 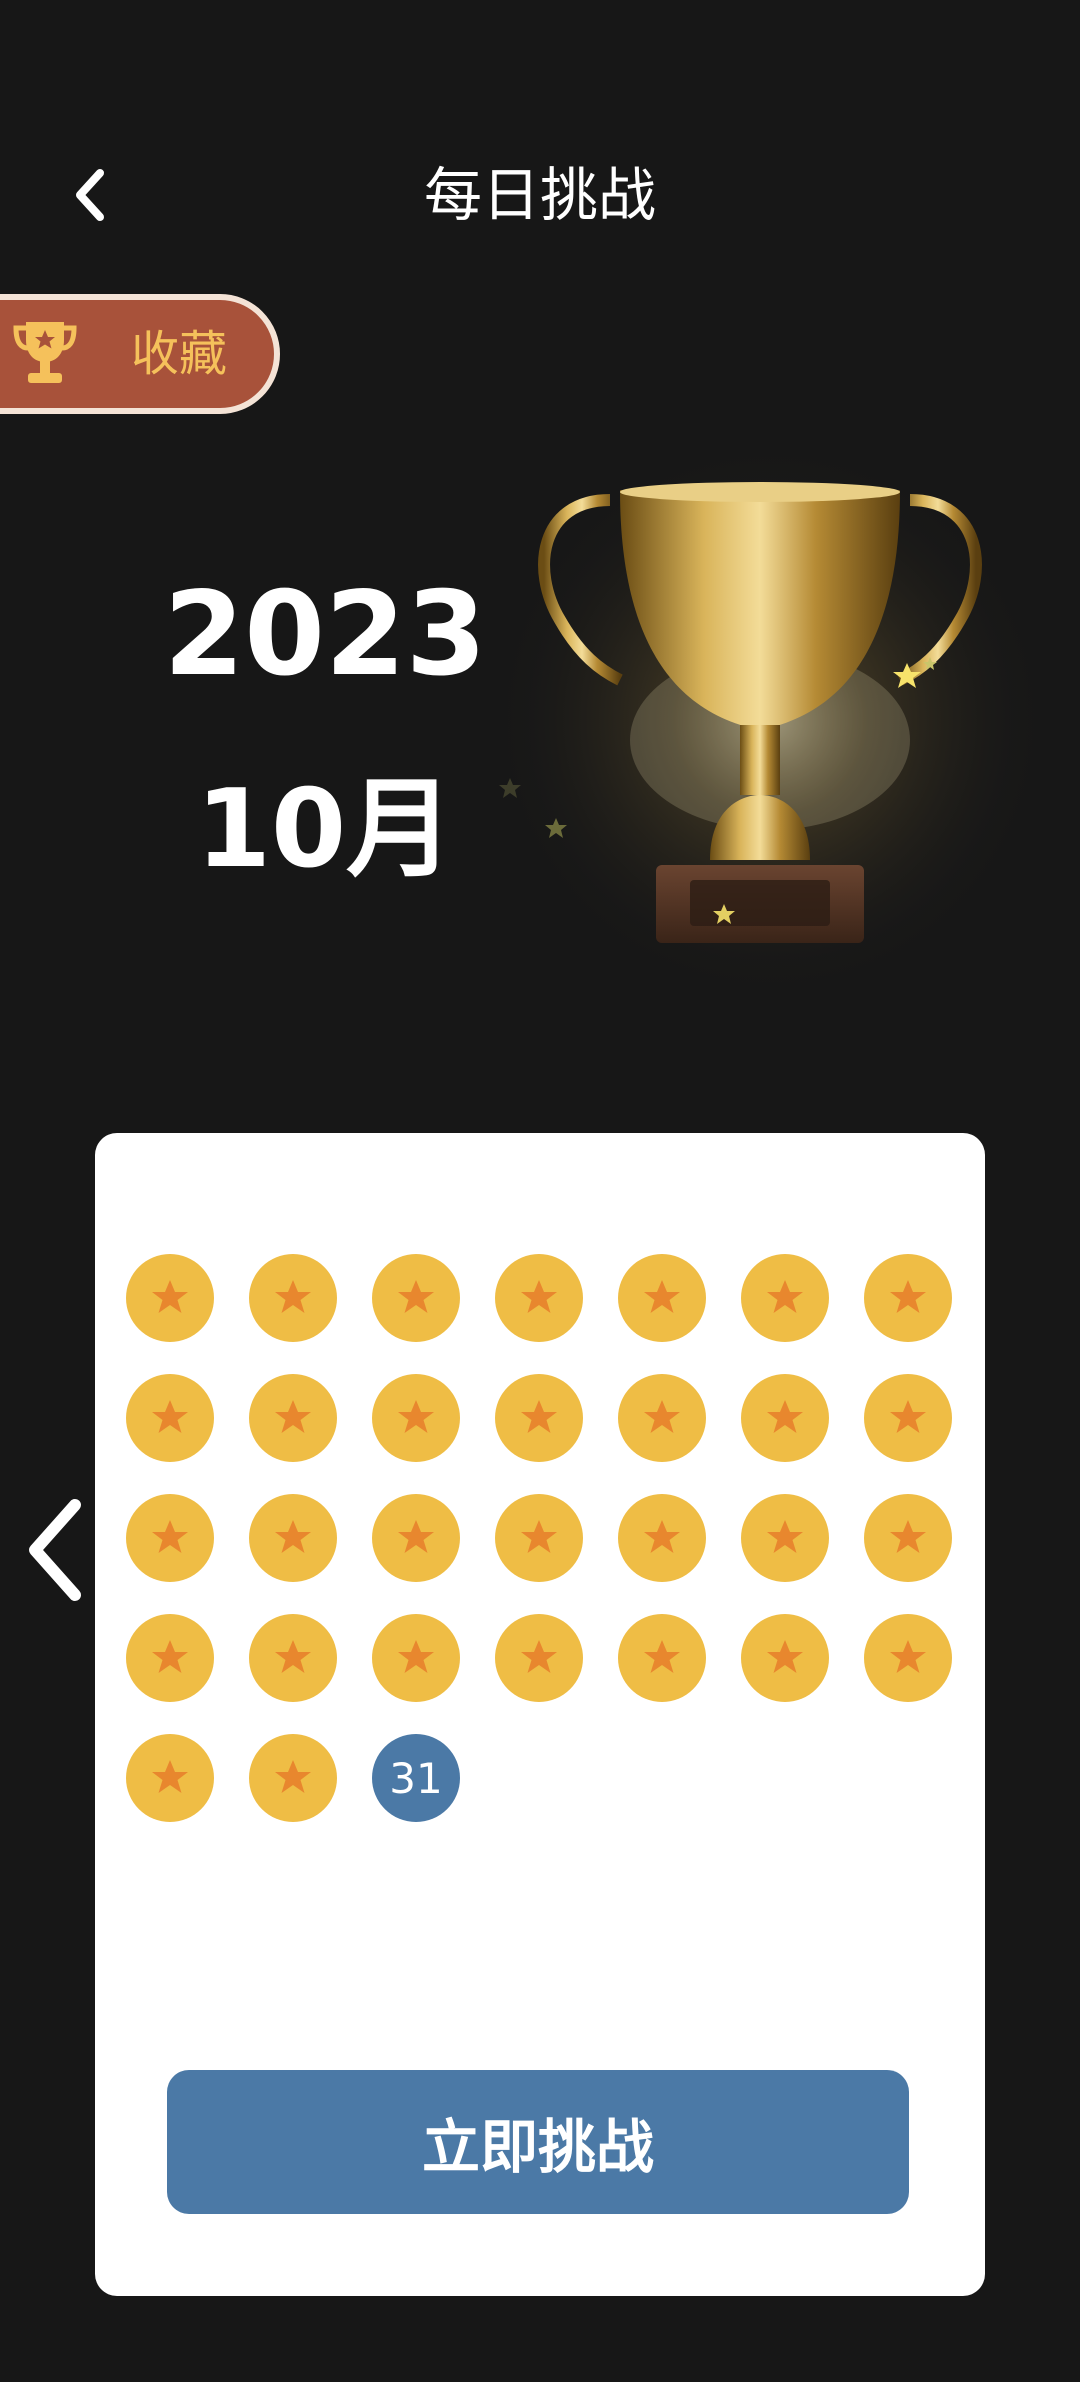 I want to click on collect-label: 收藏, so click(x=179, y=354).